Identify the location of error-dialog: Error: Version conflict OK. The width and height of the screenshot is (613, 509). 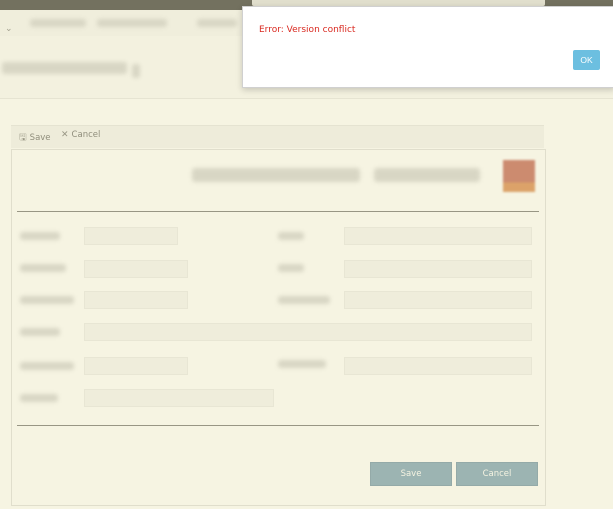
(427, 47).